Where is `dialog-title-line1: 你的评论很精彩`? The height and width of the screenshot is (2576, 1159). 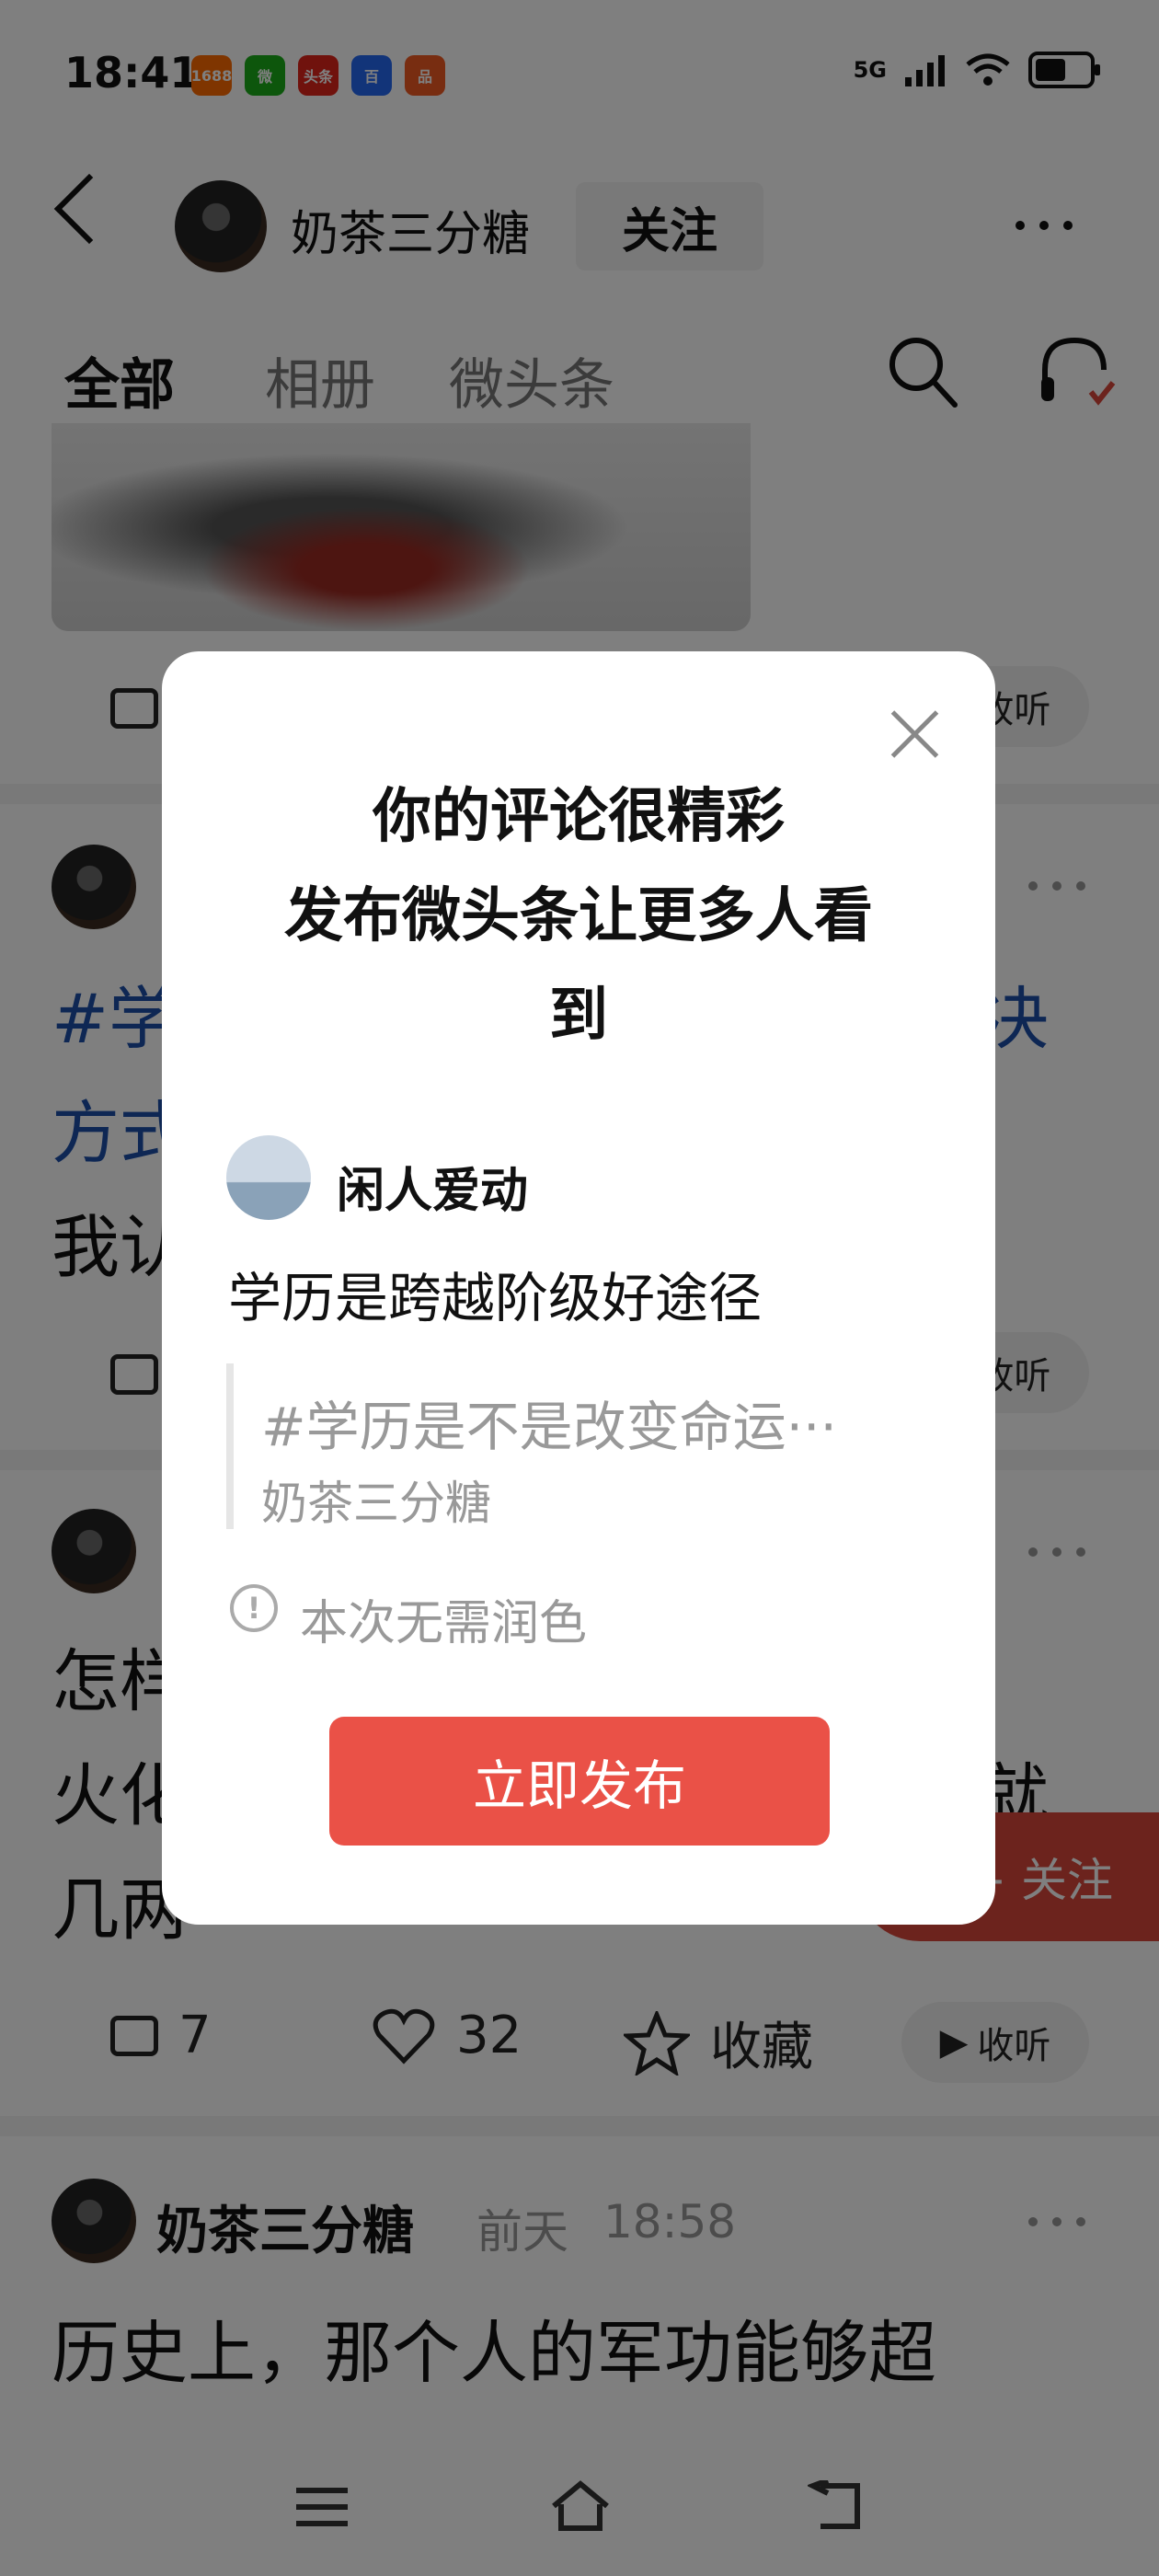
dialog-title-line1: 你的评论很精彩 is located at coordinates (579, 817).